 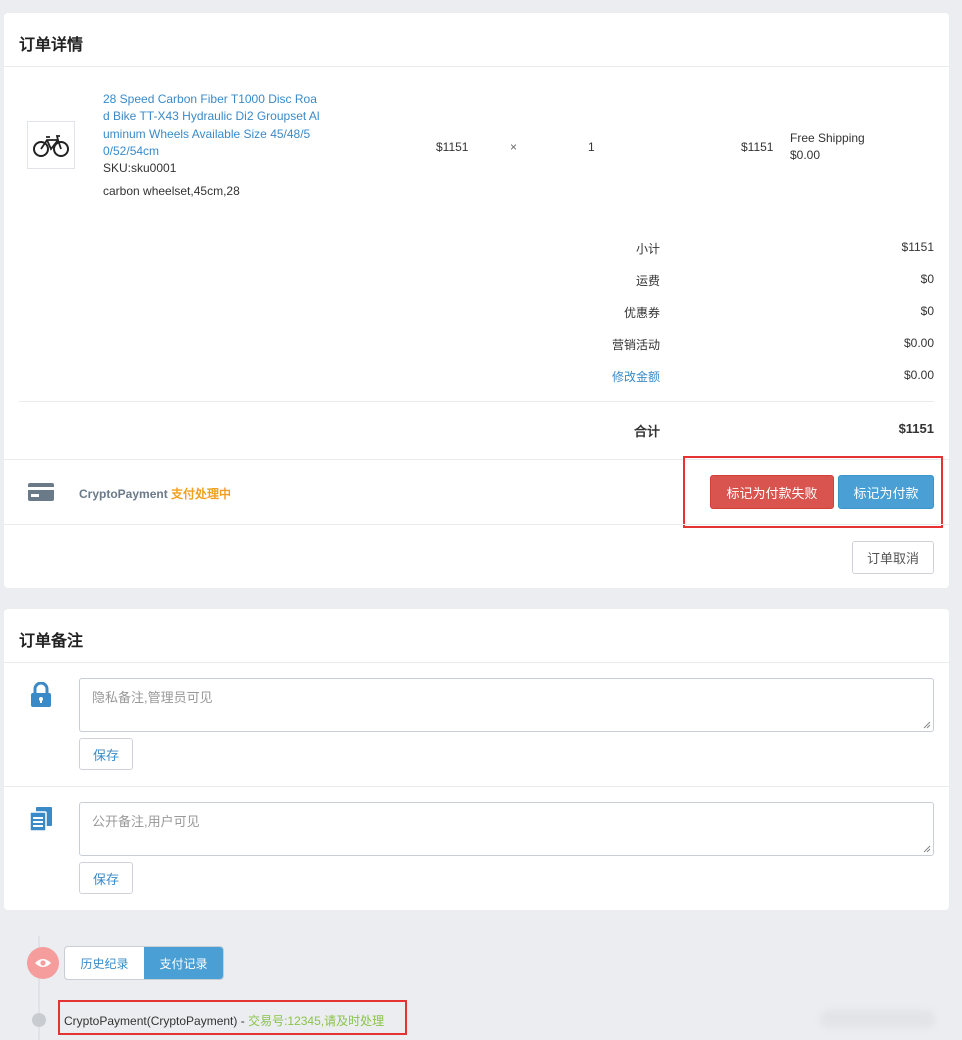 What do you see at coordinates (927, 311) in the screenshot?
I see `coupon-value: $0` at bounding box center [927, 311].